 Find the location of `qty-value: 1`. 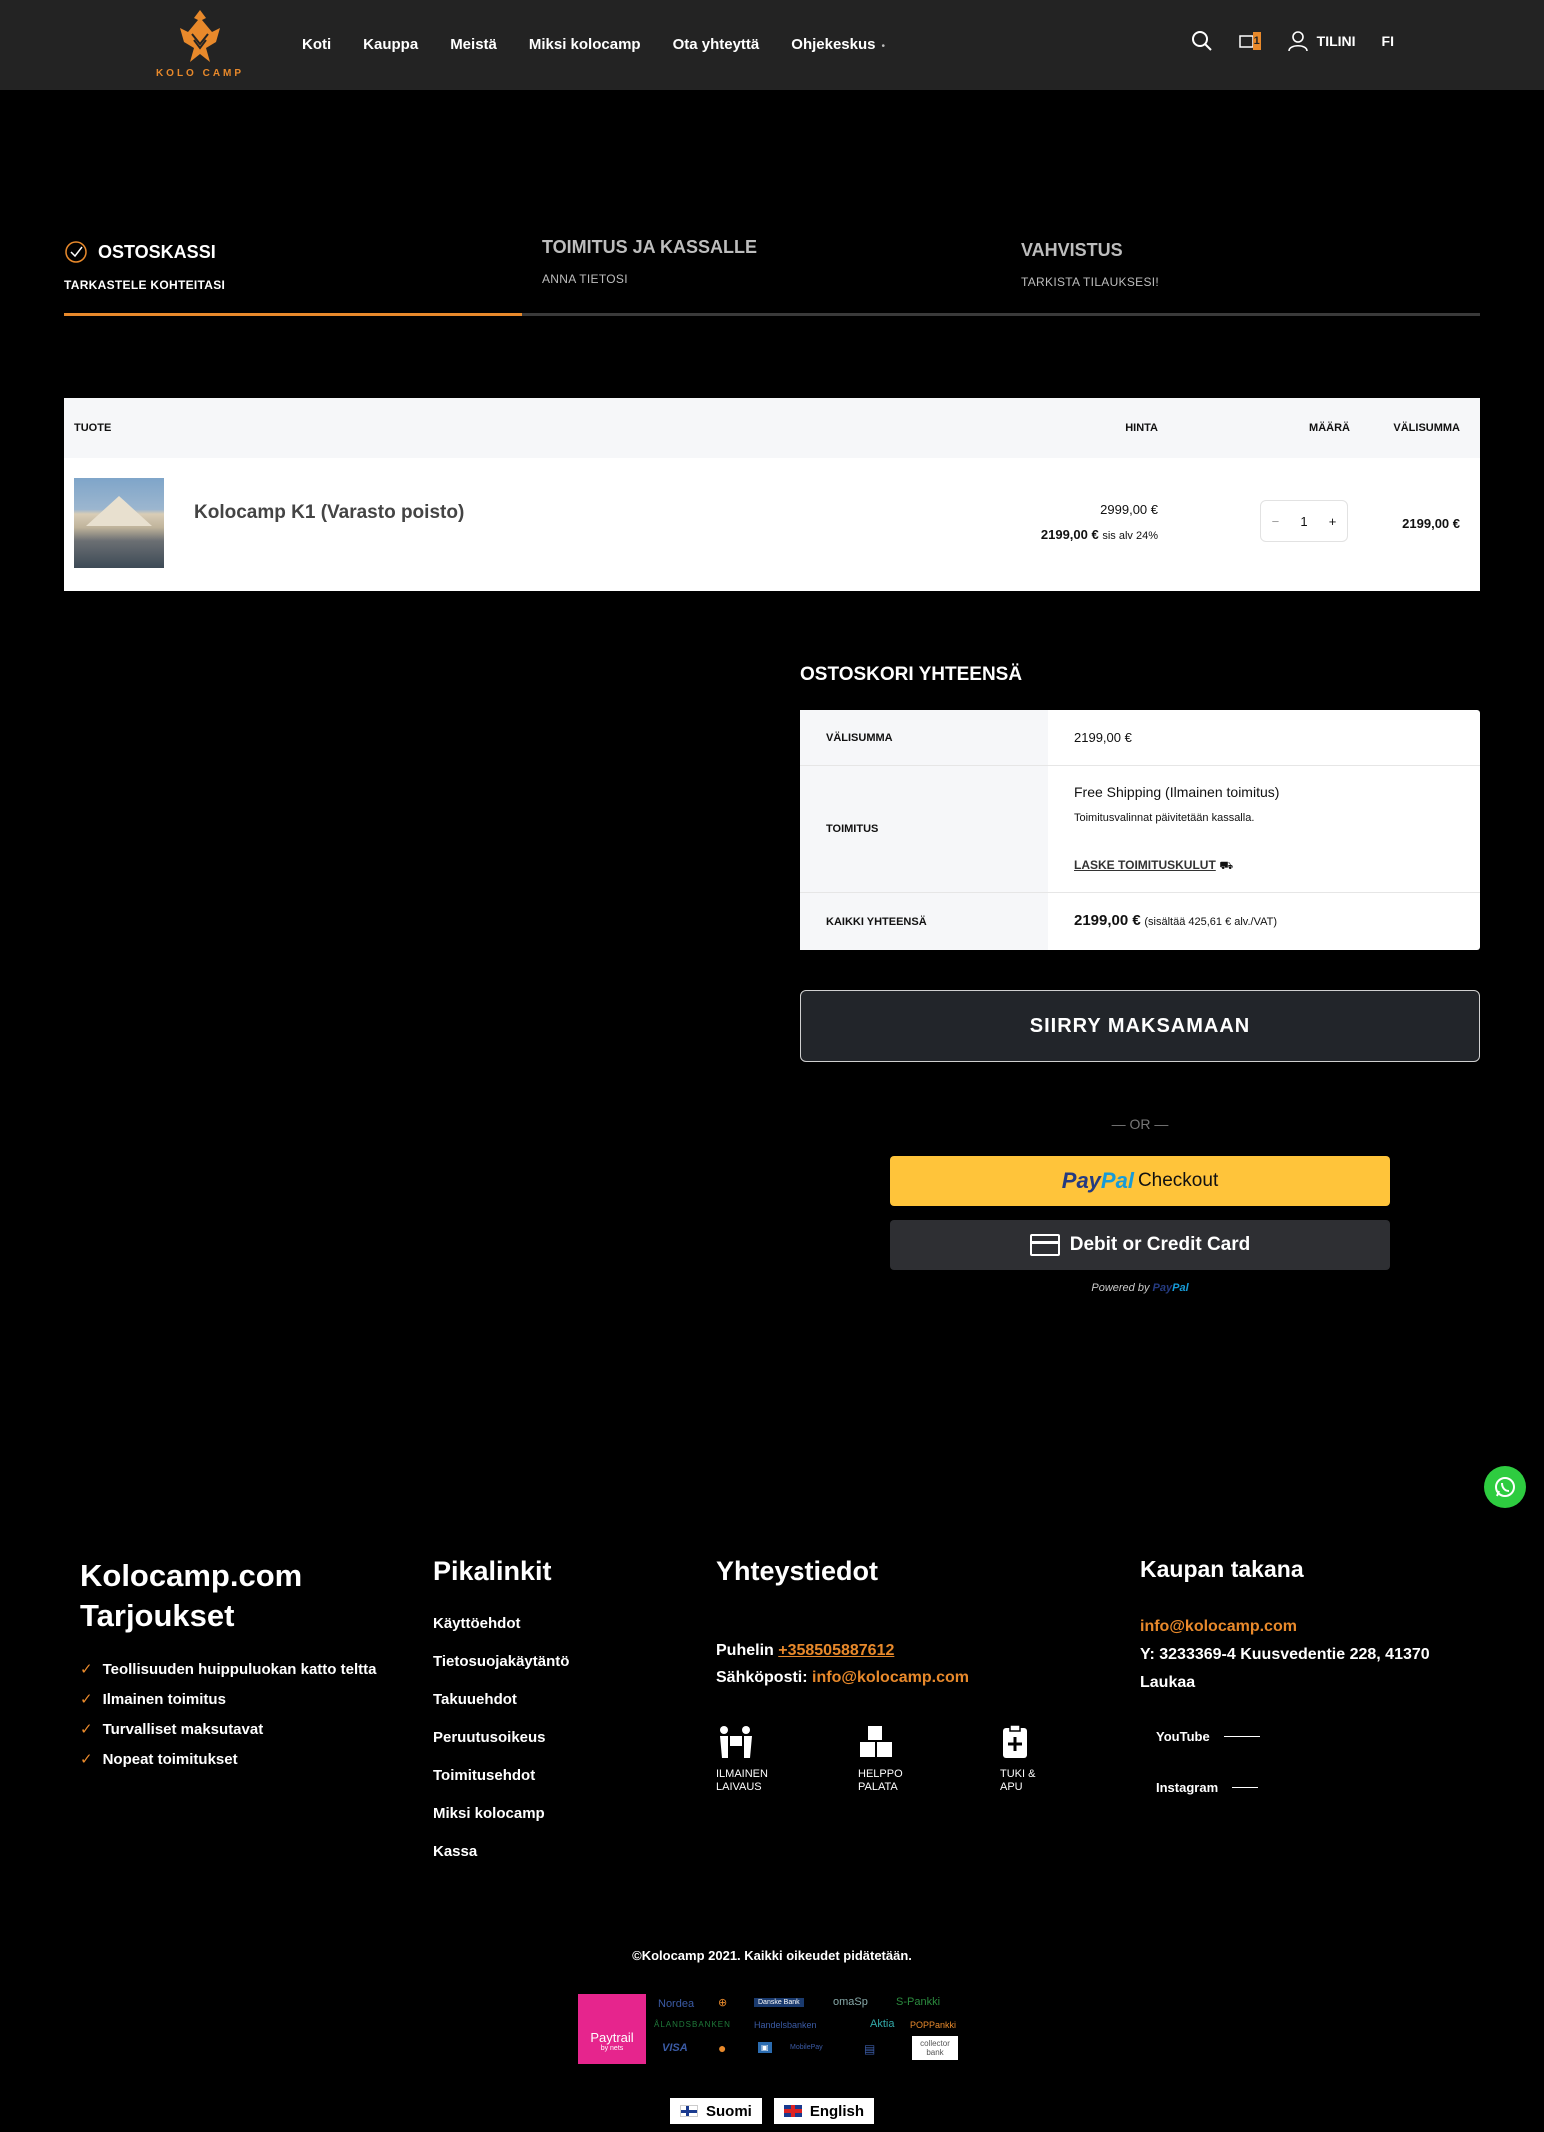

qty-value: 1 is located at coordinates (1303, 521).